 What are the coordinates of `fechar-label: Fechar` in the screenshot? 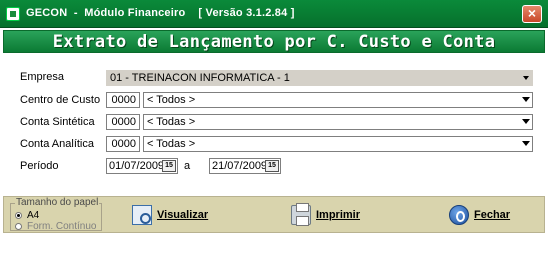 It's located at (492, 215).